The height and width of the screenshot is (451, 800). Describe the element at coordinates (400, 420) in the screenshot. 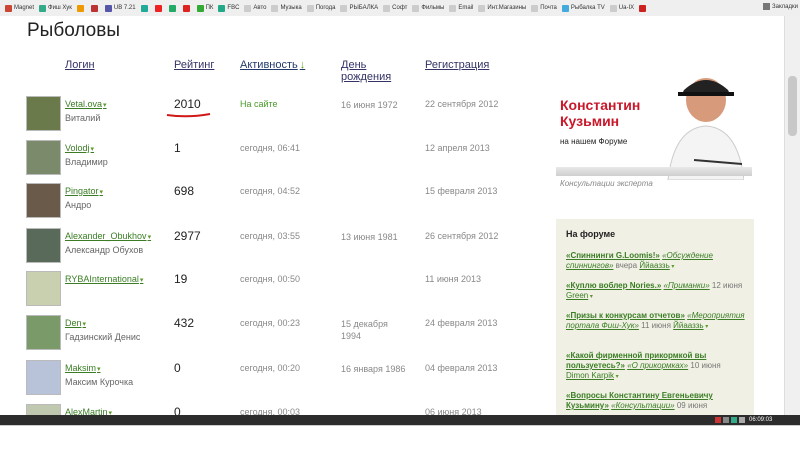

I see `bottom-dark-bar` at that location.